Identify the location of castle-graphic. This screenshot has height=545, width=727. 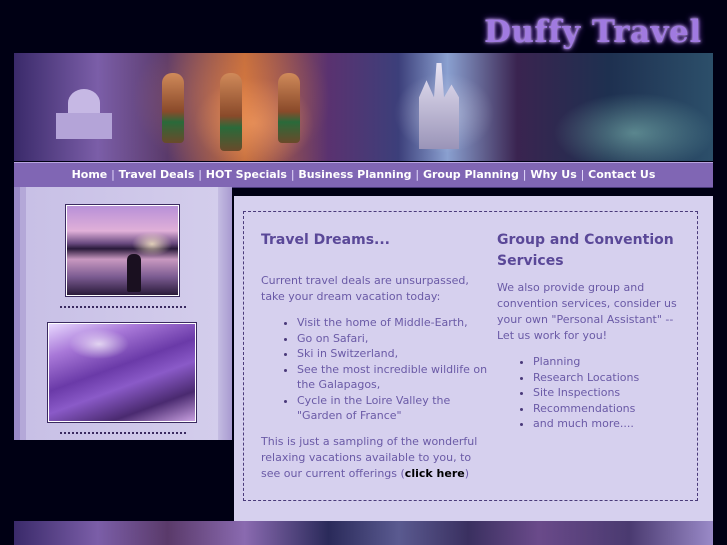
(439, 106).